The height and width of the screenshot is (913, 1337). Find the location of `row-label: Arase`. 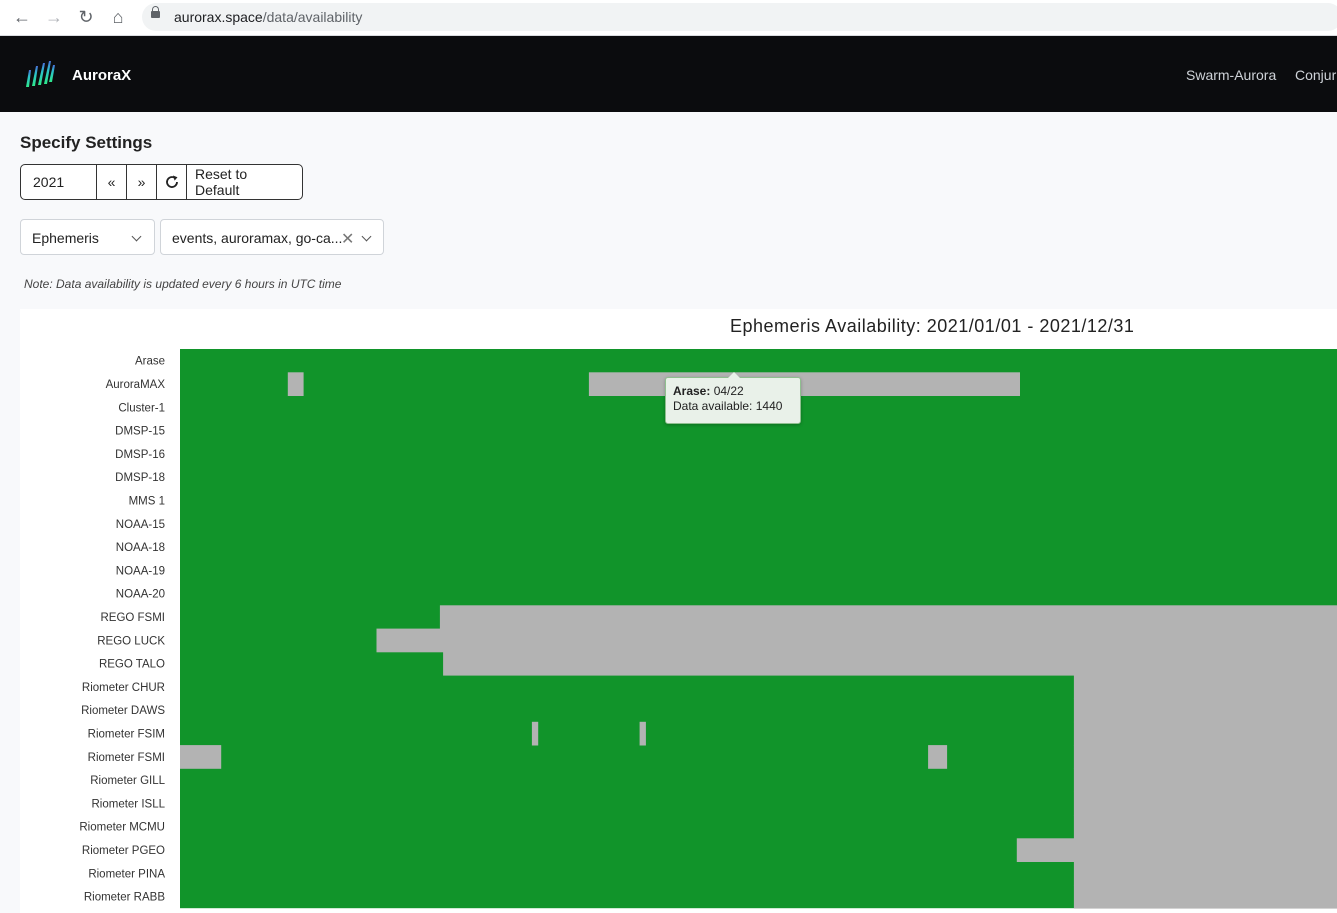

row-label: Arase is located at coordinates (150, 362).